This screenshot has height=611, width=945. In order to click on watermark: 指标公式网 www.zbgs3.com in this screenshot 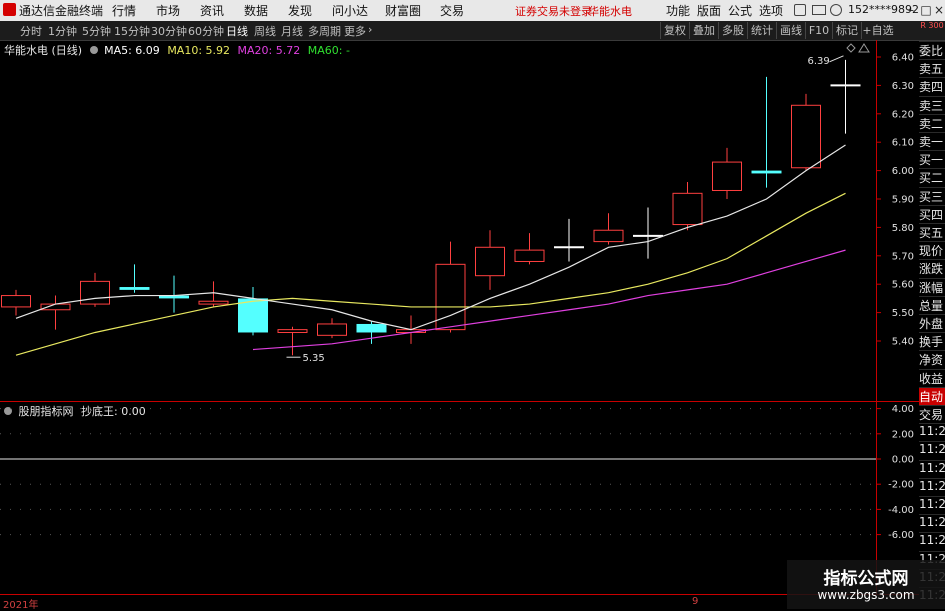, I will do `click(866, 584)`.